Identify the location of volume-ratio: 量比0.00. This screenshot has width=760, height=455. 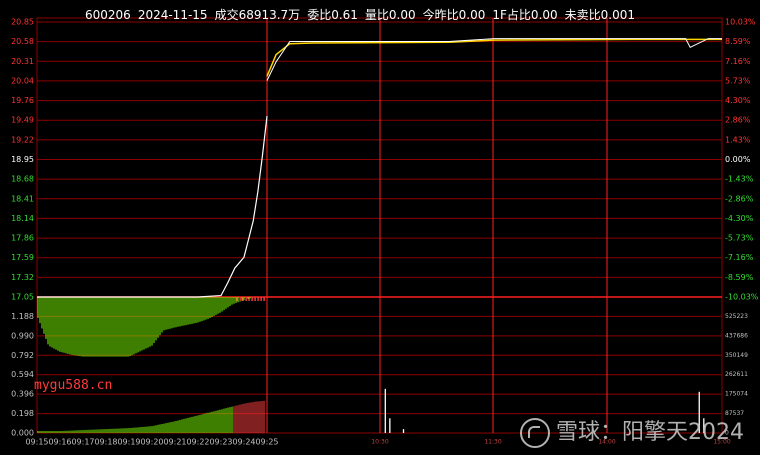
(390, 15).